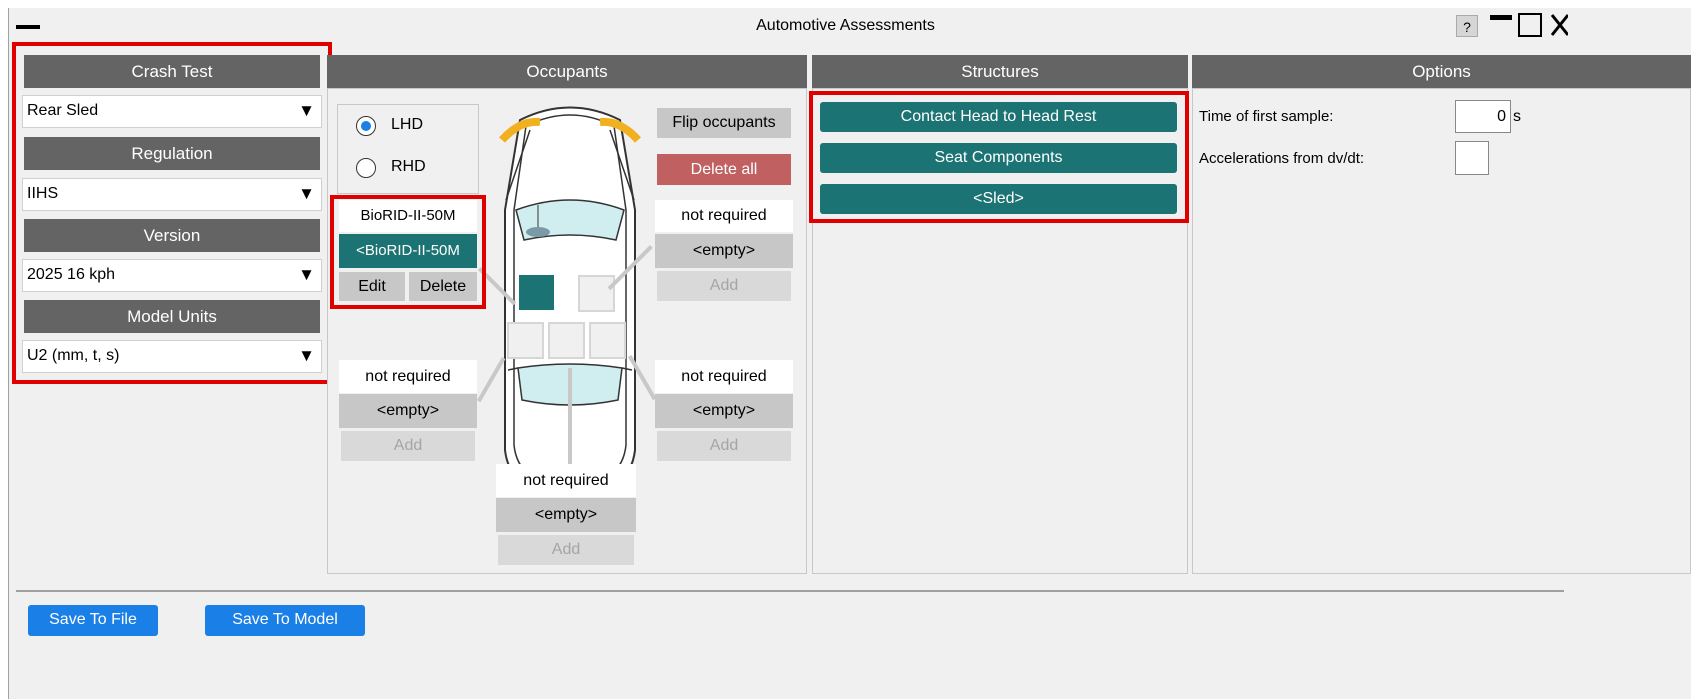 This screenshot has height=699, width=1691. I want to click on structures-header: Structures, so click(1000, 71).